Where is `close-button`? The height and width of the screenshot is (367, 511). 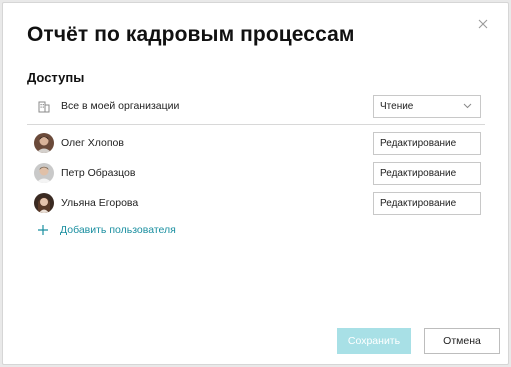 close-button is located at coordinates (483, 24).